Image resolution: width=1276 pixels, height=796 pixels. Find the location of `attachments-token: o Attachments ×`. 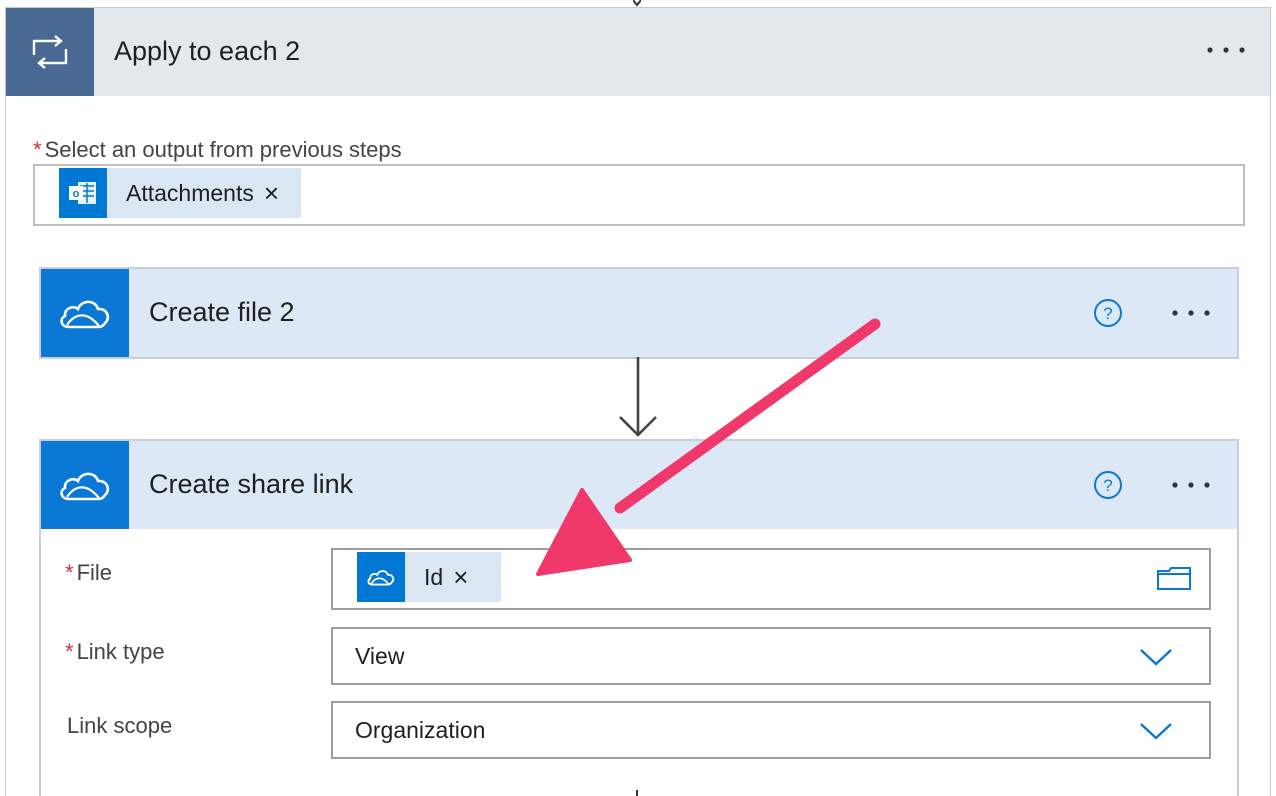

attachments-token: o Attachments × is located at coordinates (180, 193).